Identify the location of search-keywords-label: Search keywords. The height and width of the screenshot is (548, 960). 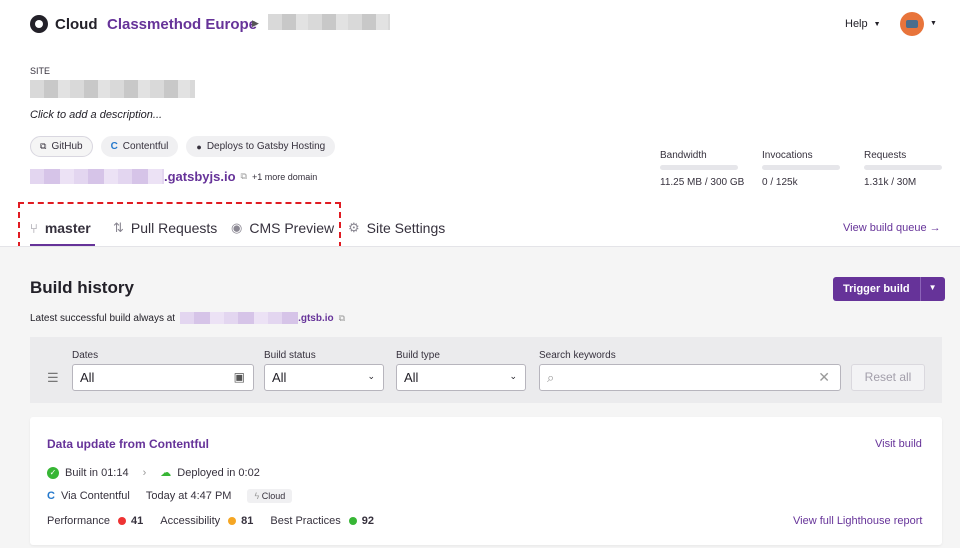
(577, 355).